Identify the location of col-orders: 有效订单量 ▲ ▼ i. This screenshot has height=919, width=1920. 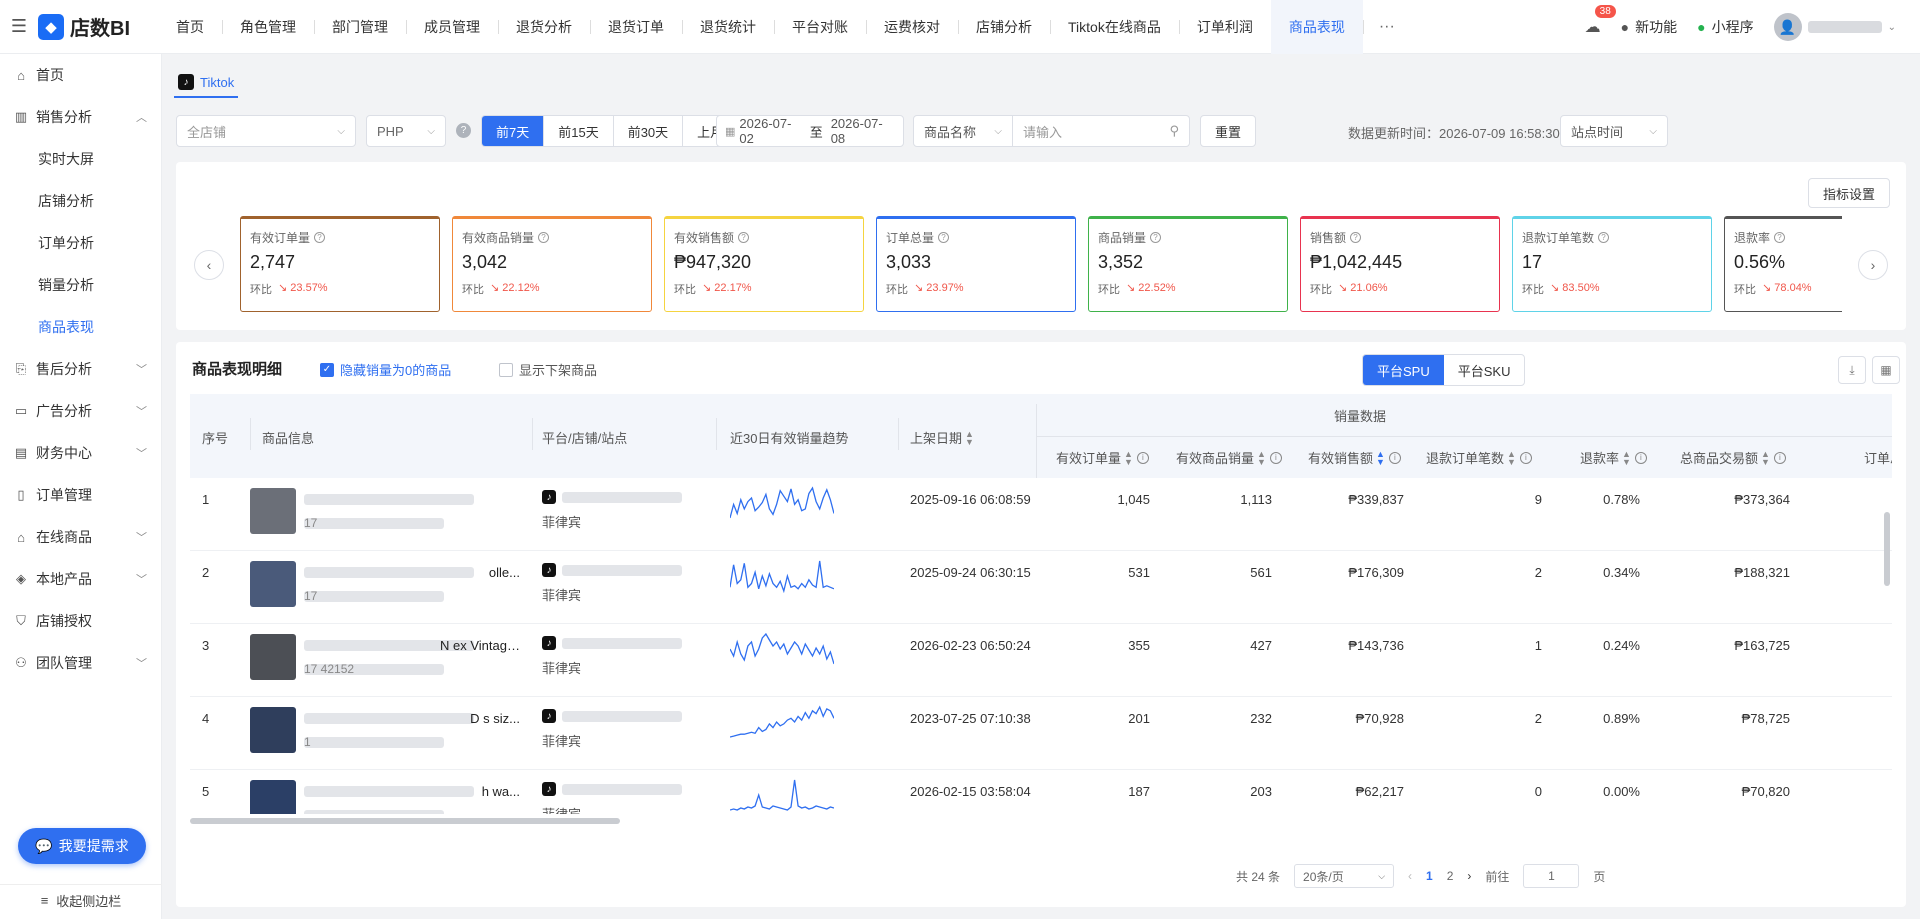
(1102, 457).